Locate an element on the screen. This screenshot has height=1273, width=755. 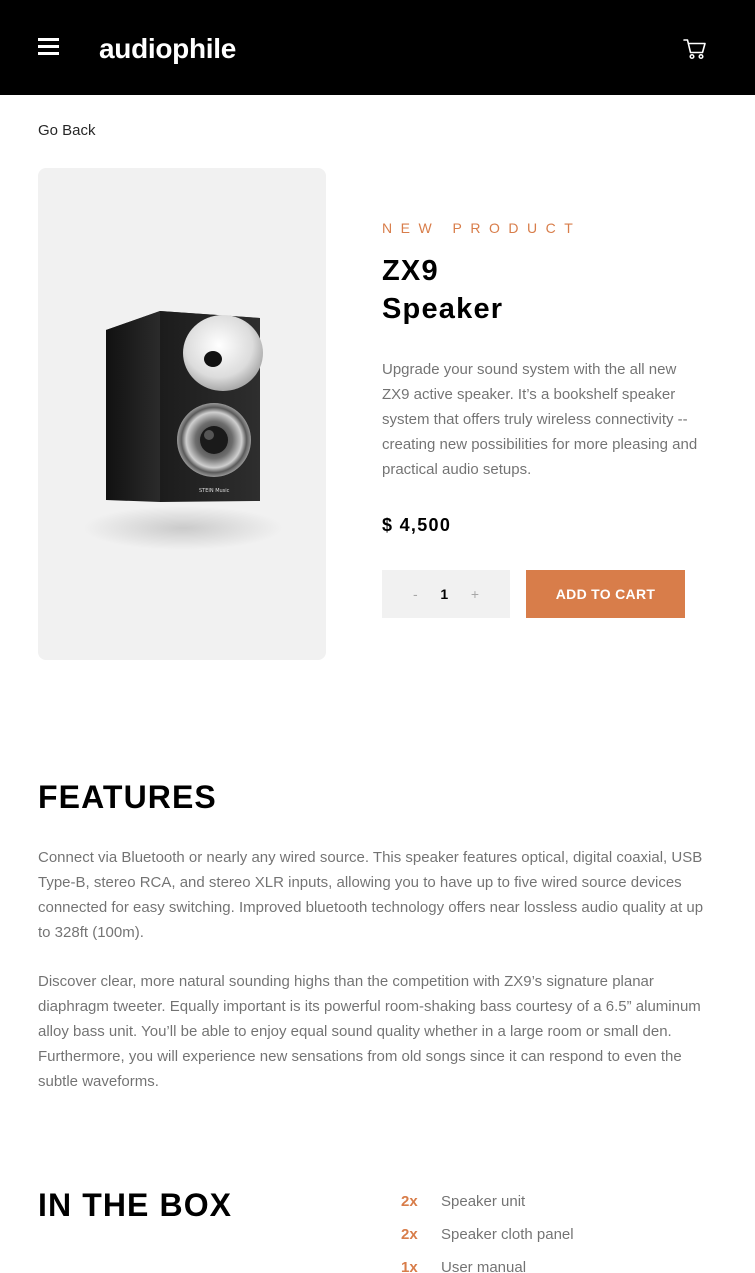
product-title: ZX9 Speaker is located at coordinates (532, 290).